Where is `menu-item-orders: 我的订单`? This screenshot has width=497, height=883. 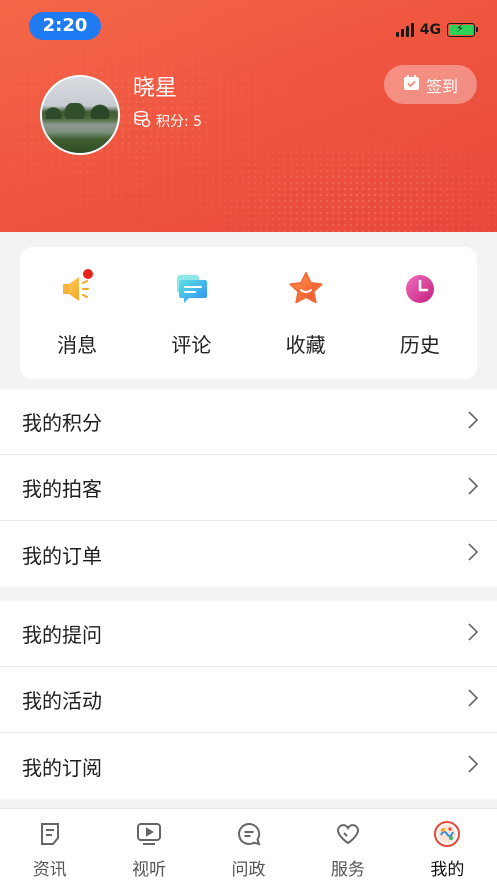
menu-item-orders: 我的订单 is located at coordinates (248, 554).